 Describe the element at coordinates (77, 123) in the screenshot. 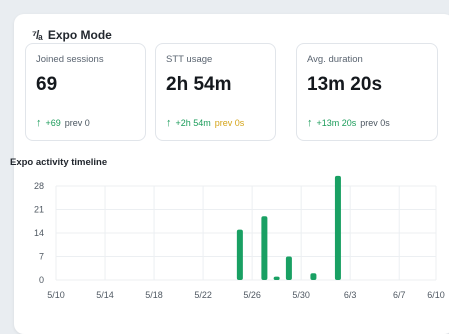

I see `delta-prev: prev 0` at that location.